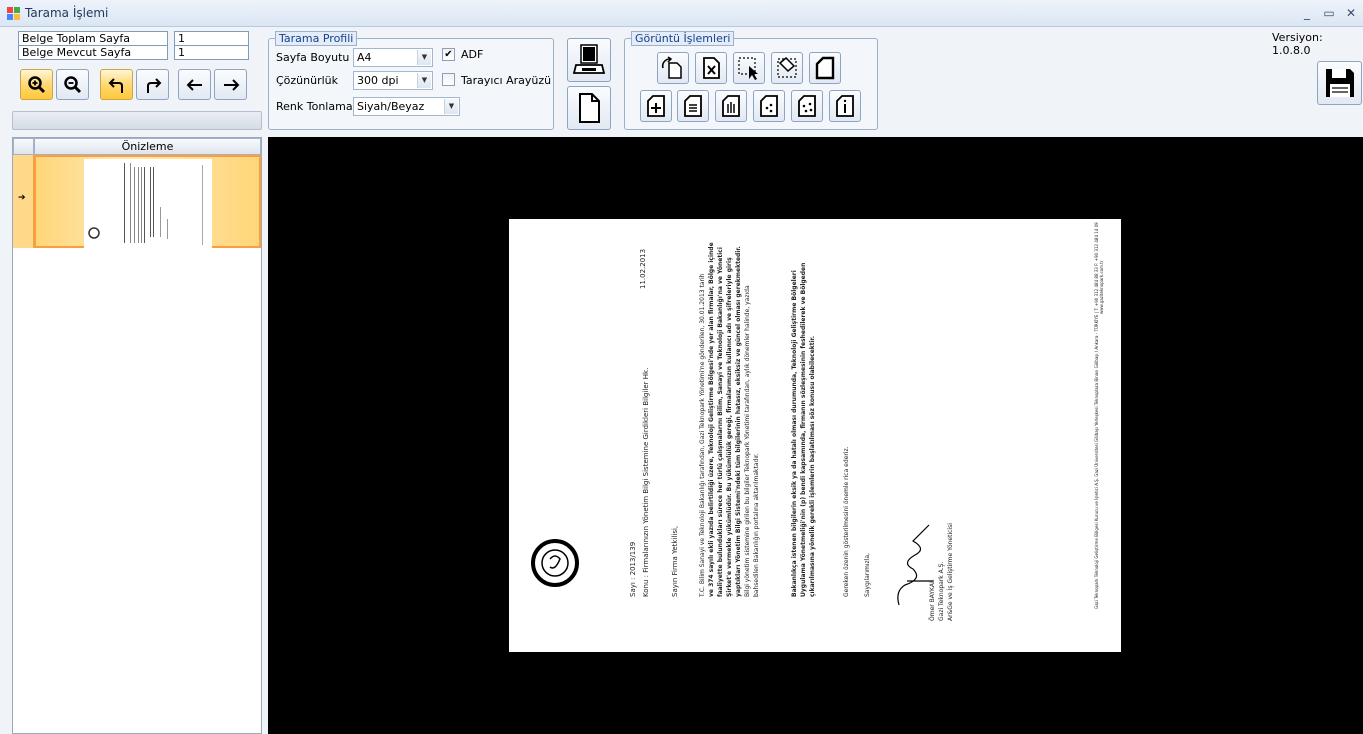 Image resolution: width=1363 pixels, height=734 pixels. I want to click on window-title: Tarama İşlemi, so click(67, 13).